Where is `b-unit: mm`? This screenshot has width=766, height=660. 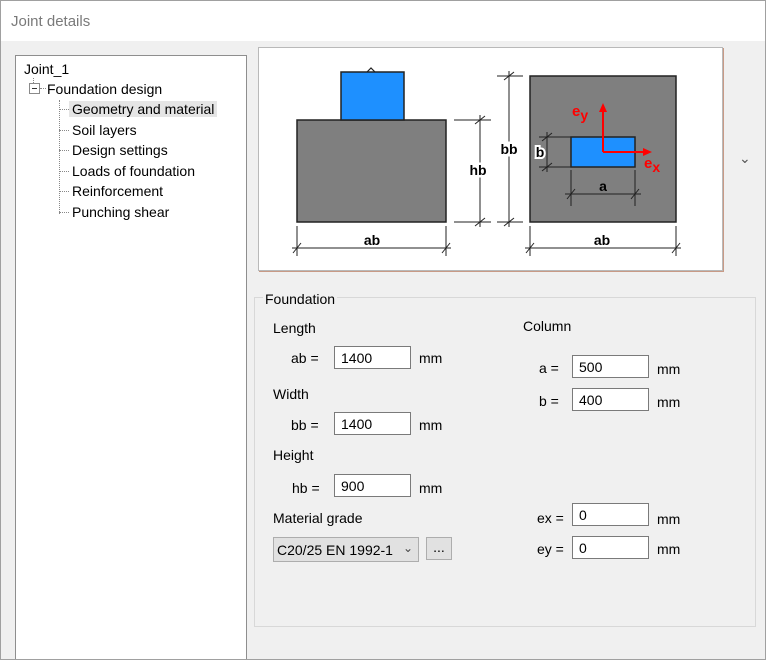
b-unit: mm is located at coordinates (669, 402).